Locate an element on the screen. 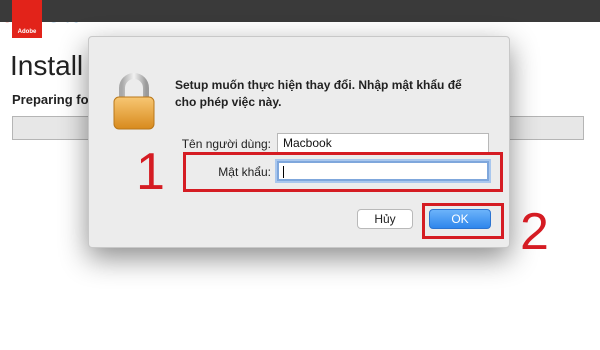 The image size is (600, 350). username-field is located at coordinates (383, 143).